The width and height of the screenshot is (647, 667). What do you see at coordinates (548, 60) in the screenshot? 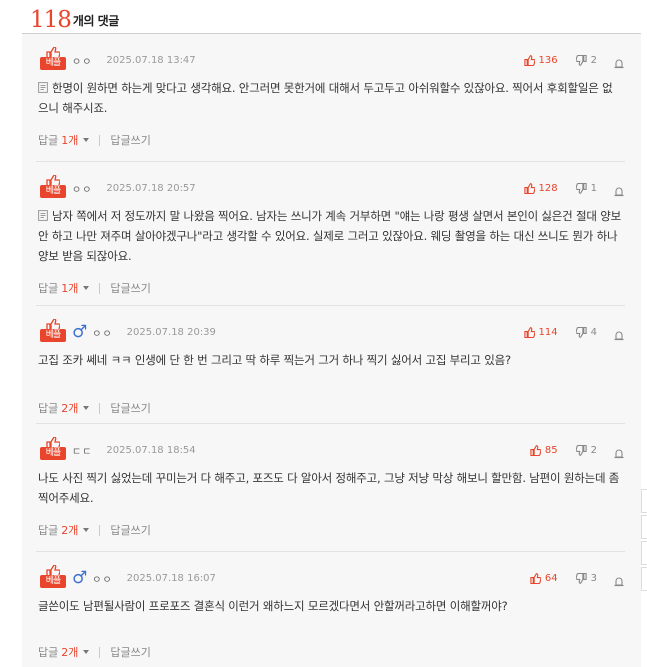
I see `upvote-count: 136` at bounding box center [548, 60].